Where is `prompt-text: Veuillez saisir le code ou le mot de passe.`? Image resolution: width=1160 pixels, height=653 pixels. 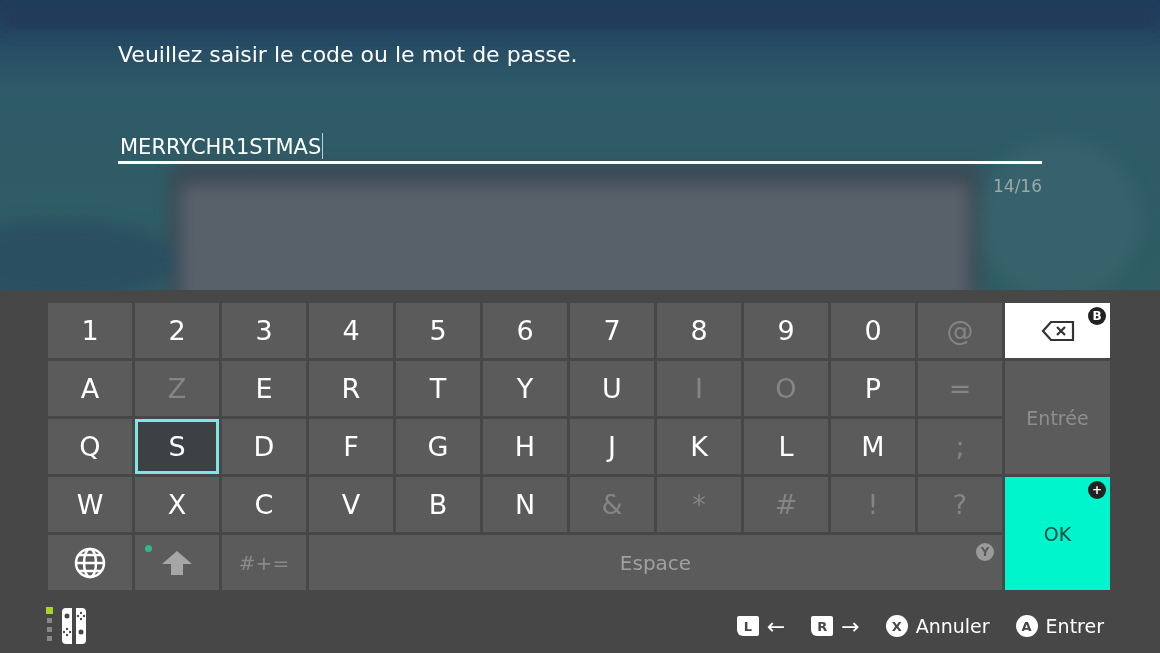 prompt-text: Veuillez saisir le code ou le mot de passe. is located at coordinates (348, 54).